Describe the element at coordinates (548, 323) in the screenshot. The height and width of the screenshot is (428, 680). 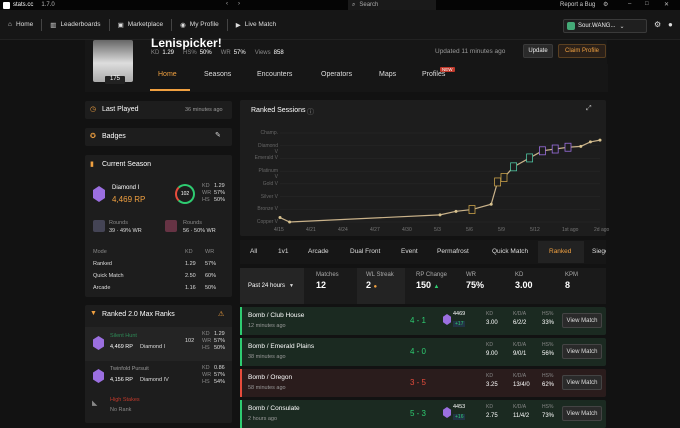
I see `match-hs: 33%` at that location.